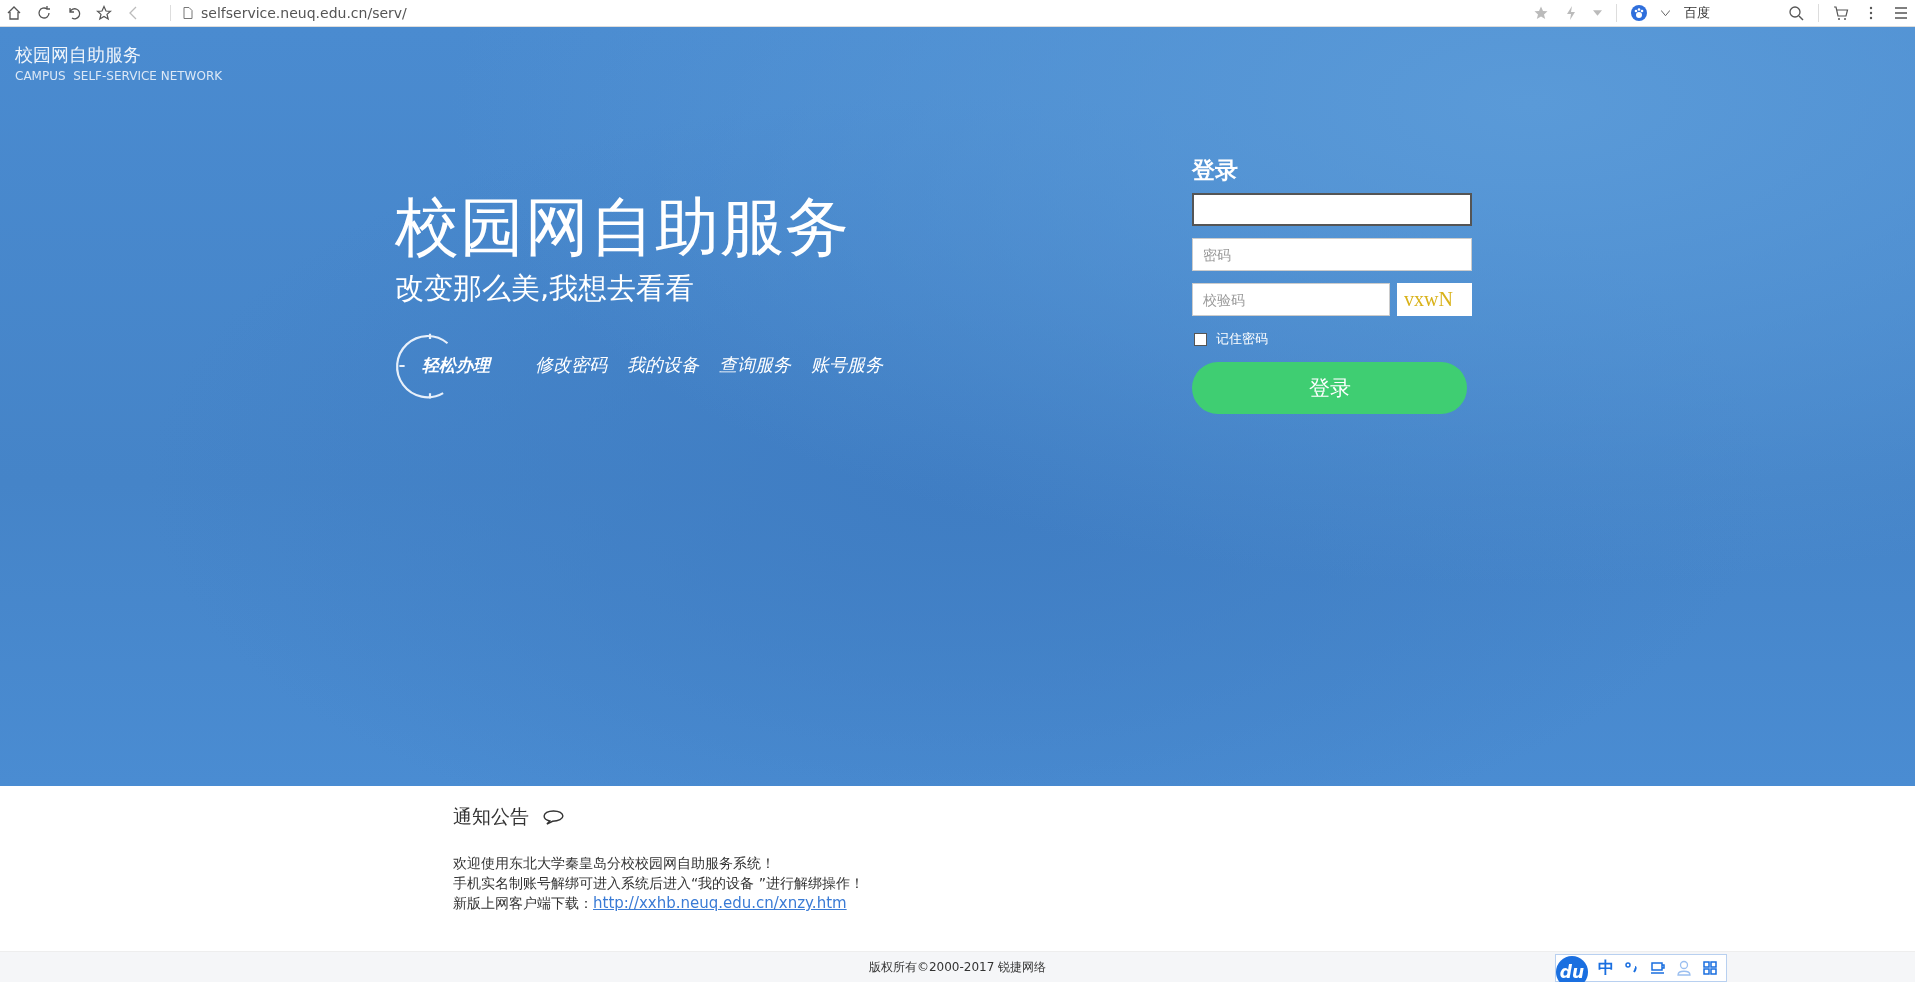  What do you see at coordinates (1841, 13) in the screenshot?
I see `cart-icon` at bounding box center [1841, 13].